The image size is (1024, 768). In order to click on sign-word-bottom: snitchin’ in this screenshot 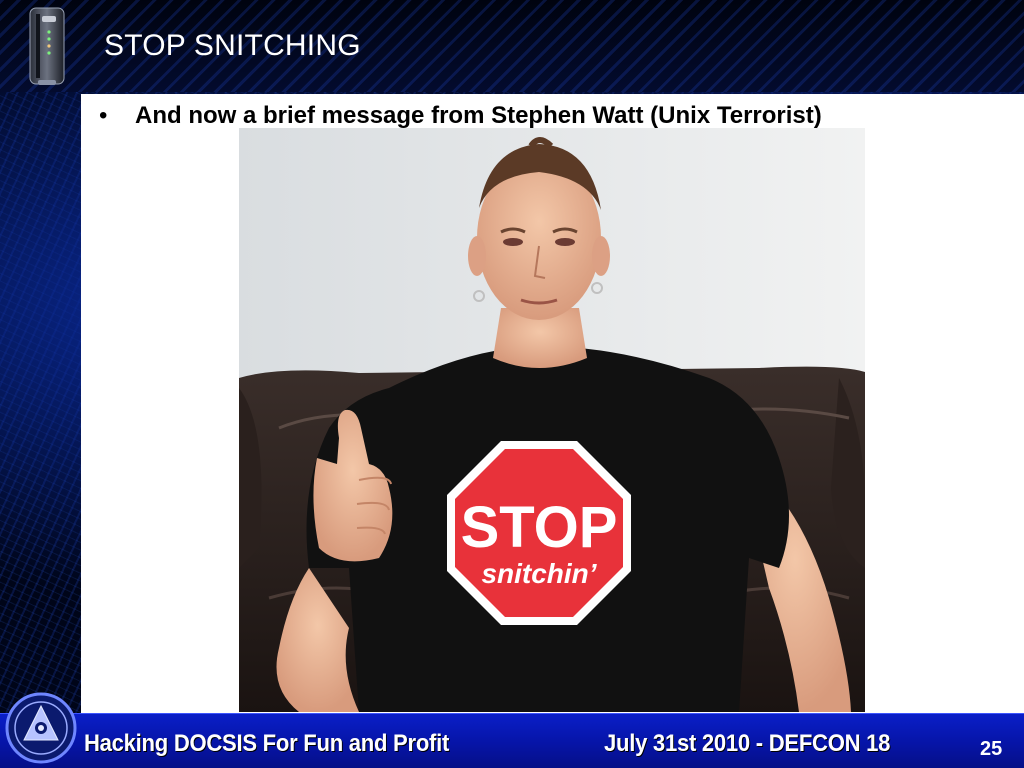, I will do `click(539, 573)`.